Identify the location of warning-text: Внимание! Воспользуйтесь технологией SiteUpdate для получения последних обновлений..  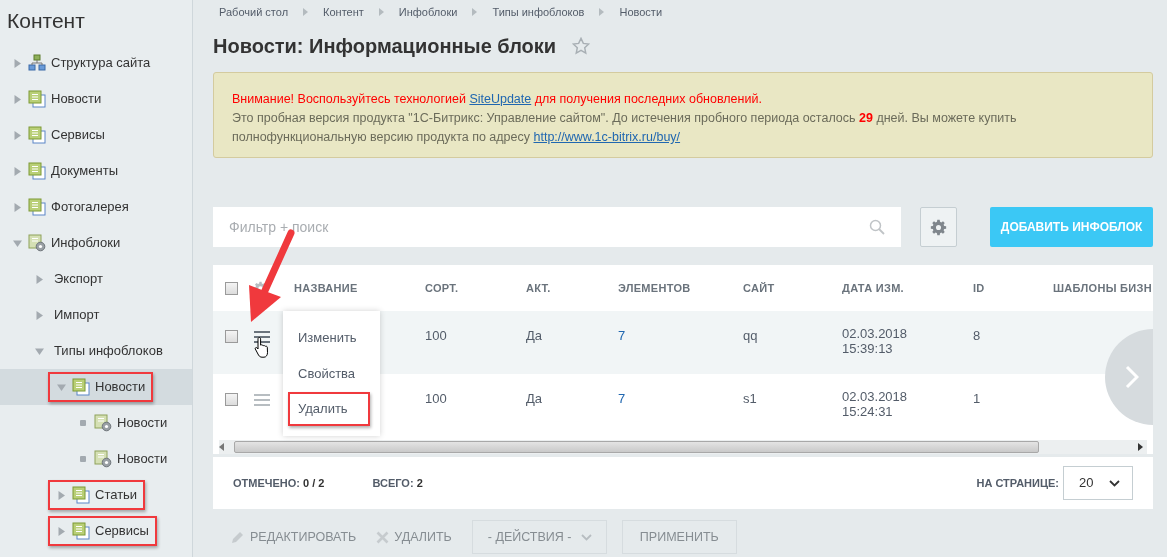
(497, 99).